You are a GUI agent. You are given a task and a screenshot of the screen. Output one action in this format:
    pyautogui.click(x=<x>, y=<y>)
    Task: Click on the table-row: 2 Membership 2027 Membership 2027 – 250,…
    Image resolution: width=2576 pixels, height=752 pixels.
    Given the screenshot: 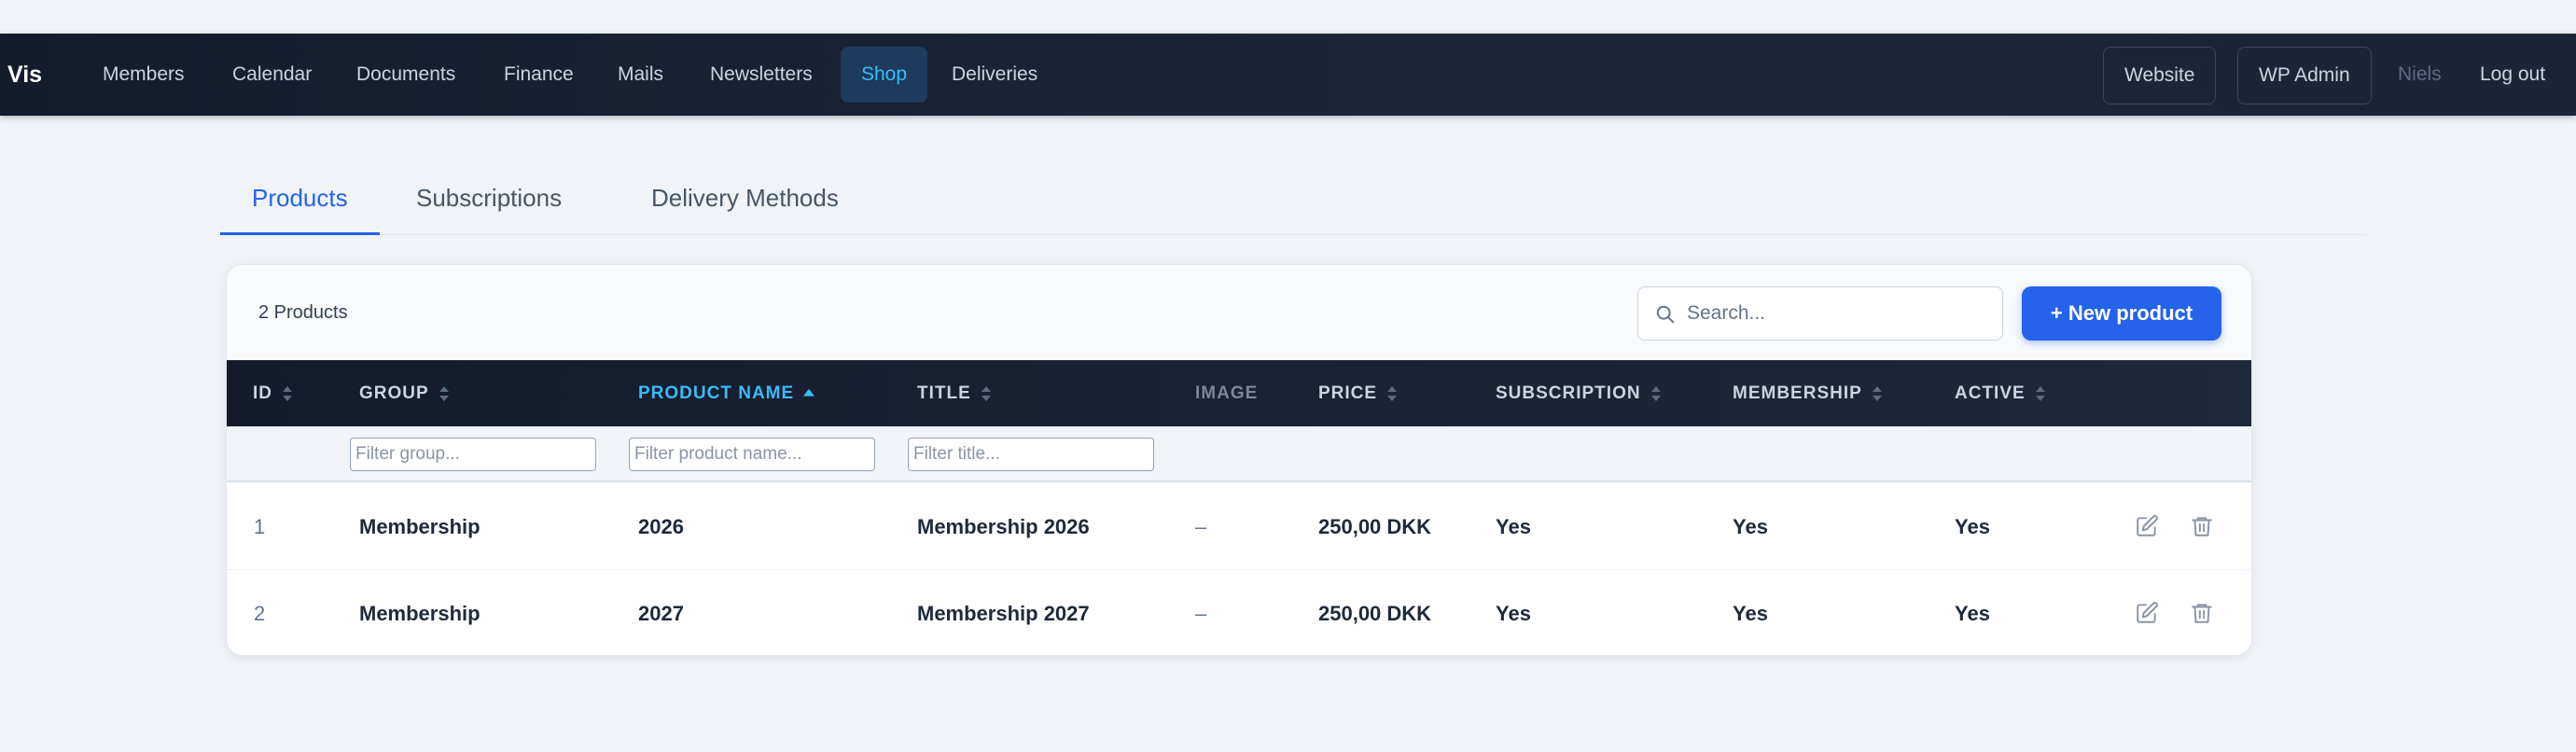 What is the action you would take?
    pyautogui.click(x=1239, y=613)
    